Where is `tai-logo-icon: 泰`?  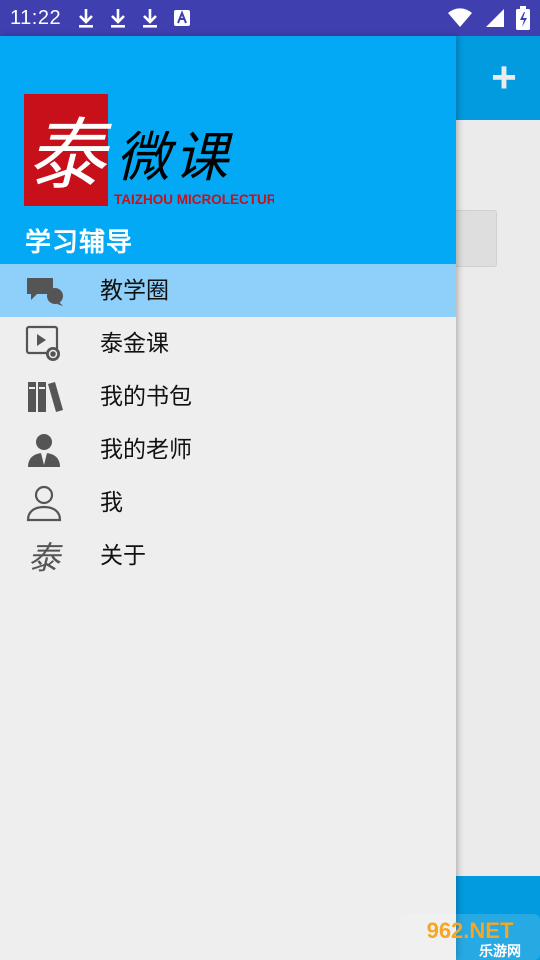
tai-logo-icon: 泰 is located at coordinates (45, 557).